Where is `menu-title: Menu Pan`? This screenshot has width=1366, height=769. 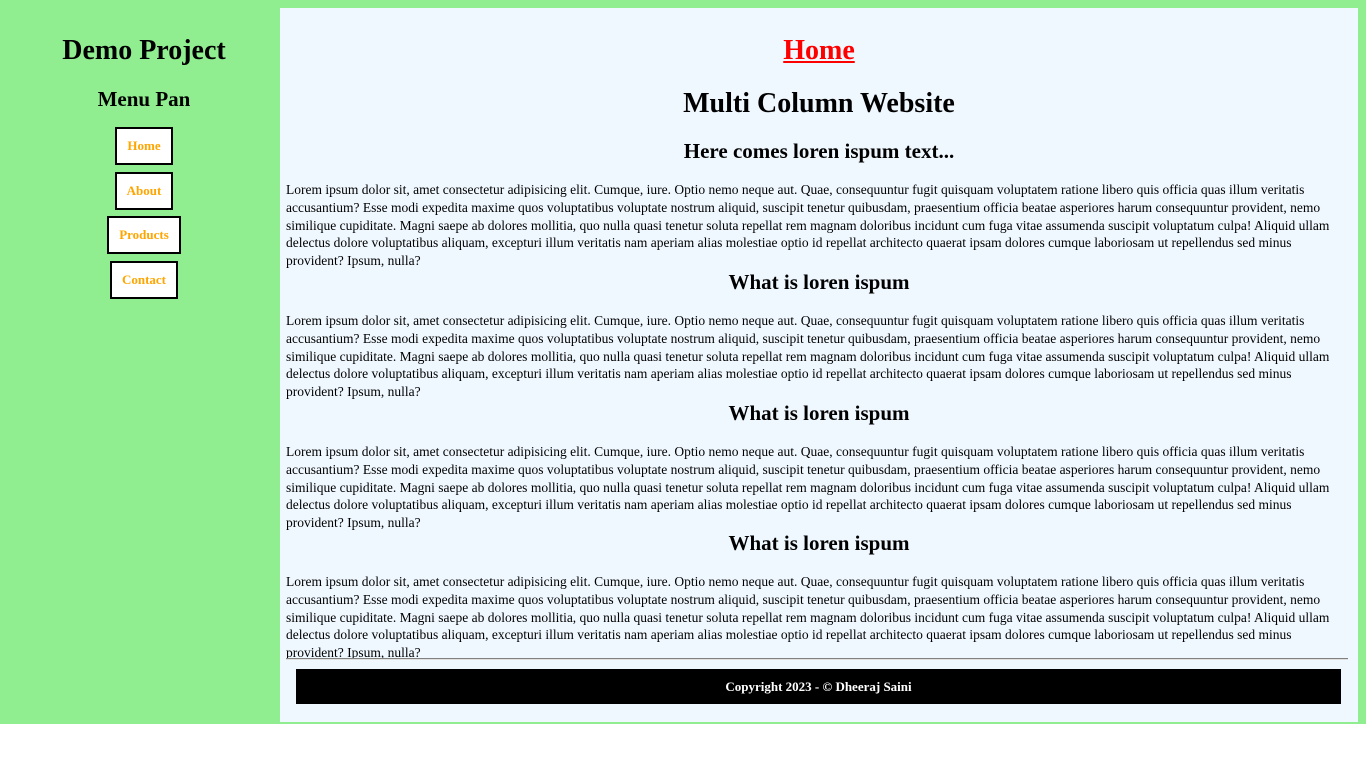
menu-title: Menu Pan is located at coordinates (144, 99).